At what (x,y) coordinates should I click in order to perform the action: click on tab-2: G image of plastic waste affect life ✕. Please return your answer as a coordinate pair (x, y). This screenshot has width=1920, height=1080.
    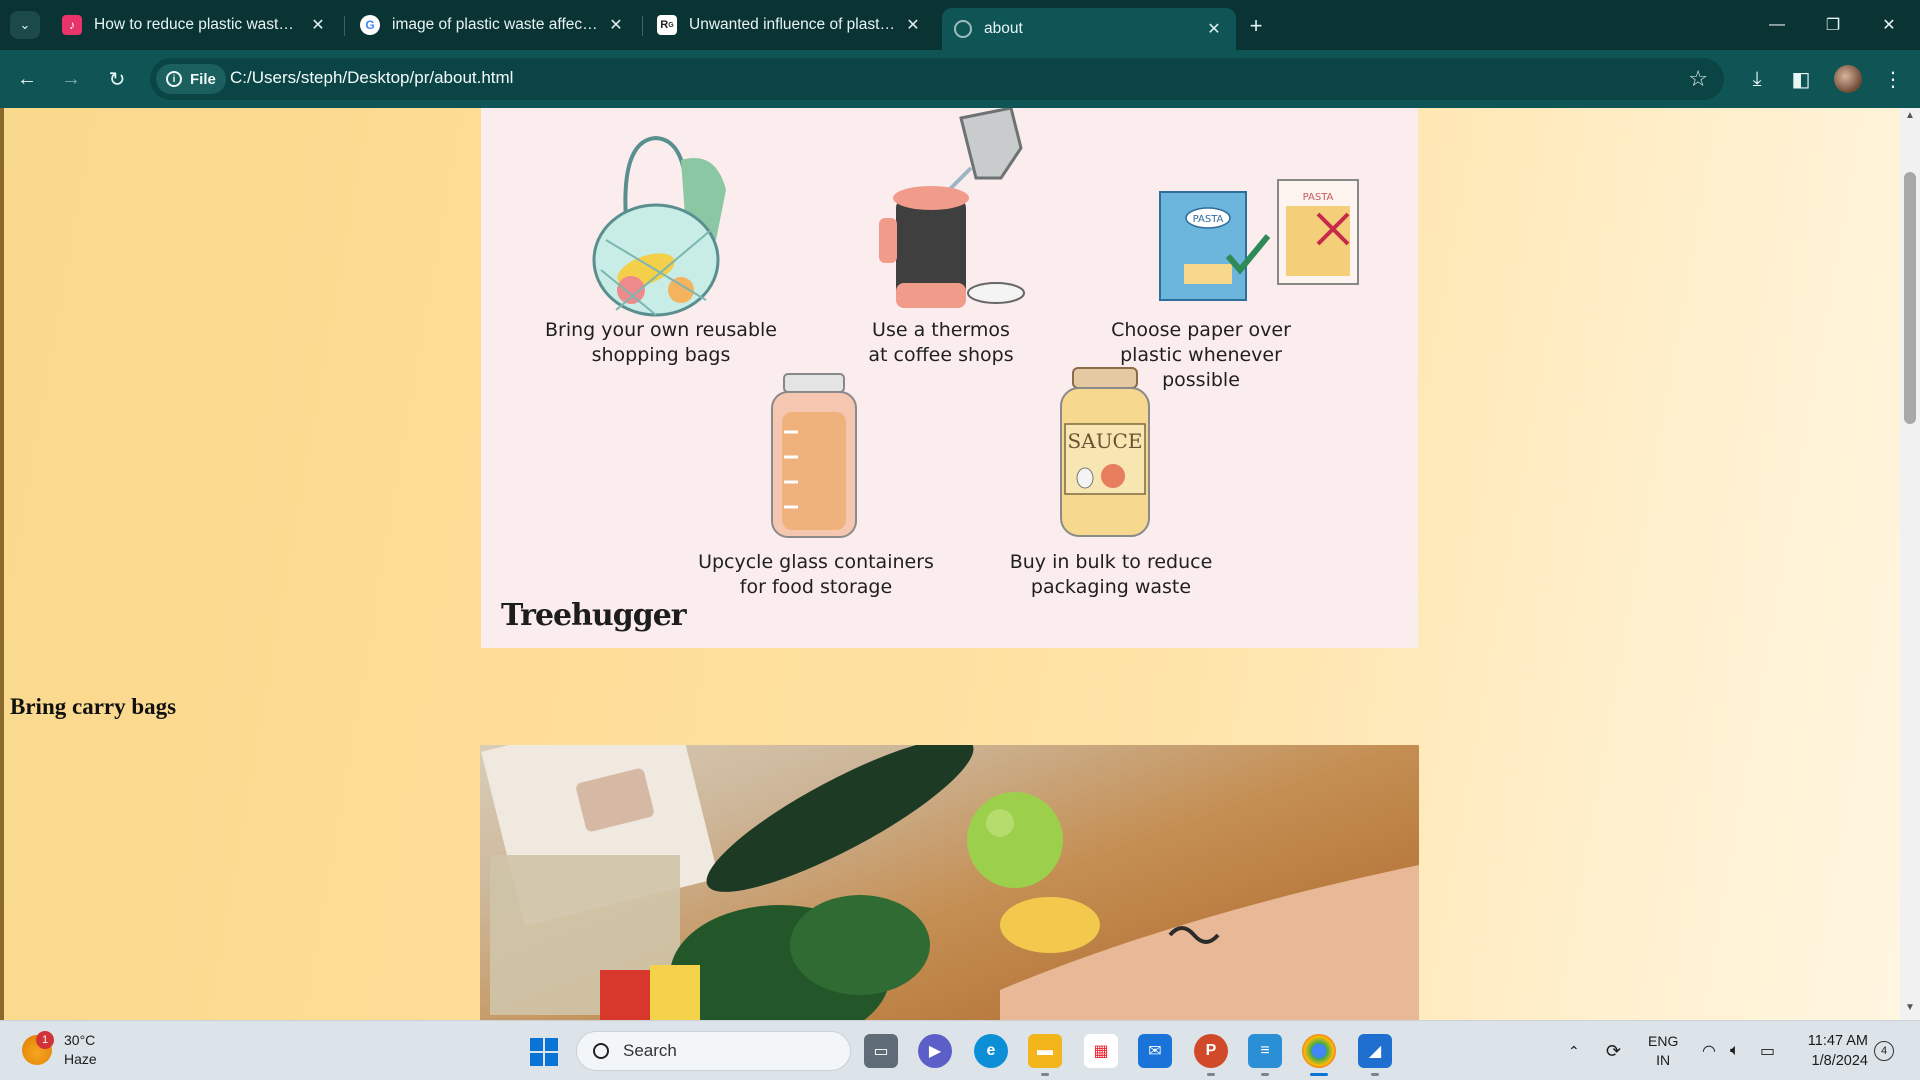
    Looking at the image, I should click on (493, 25).